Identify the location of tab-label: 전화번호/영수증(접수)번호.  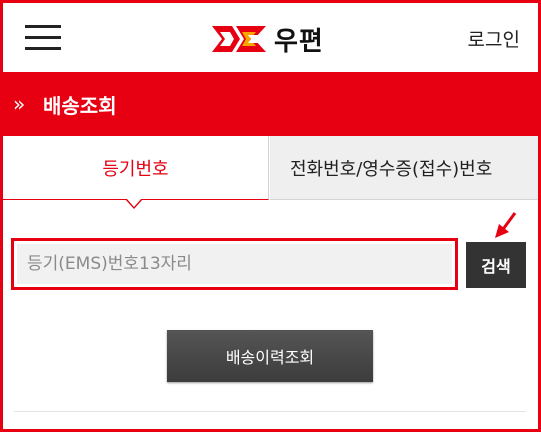
(391, 169).